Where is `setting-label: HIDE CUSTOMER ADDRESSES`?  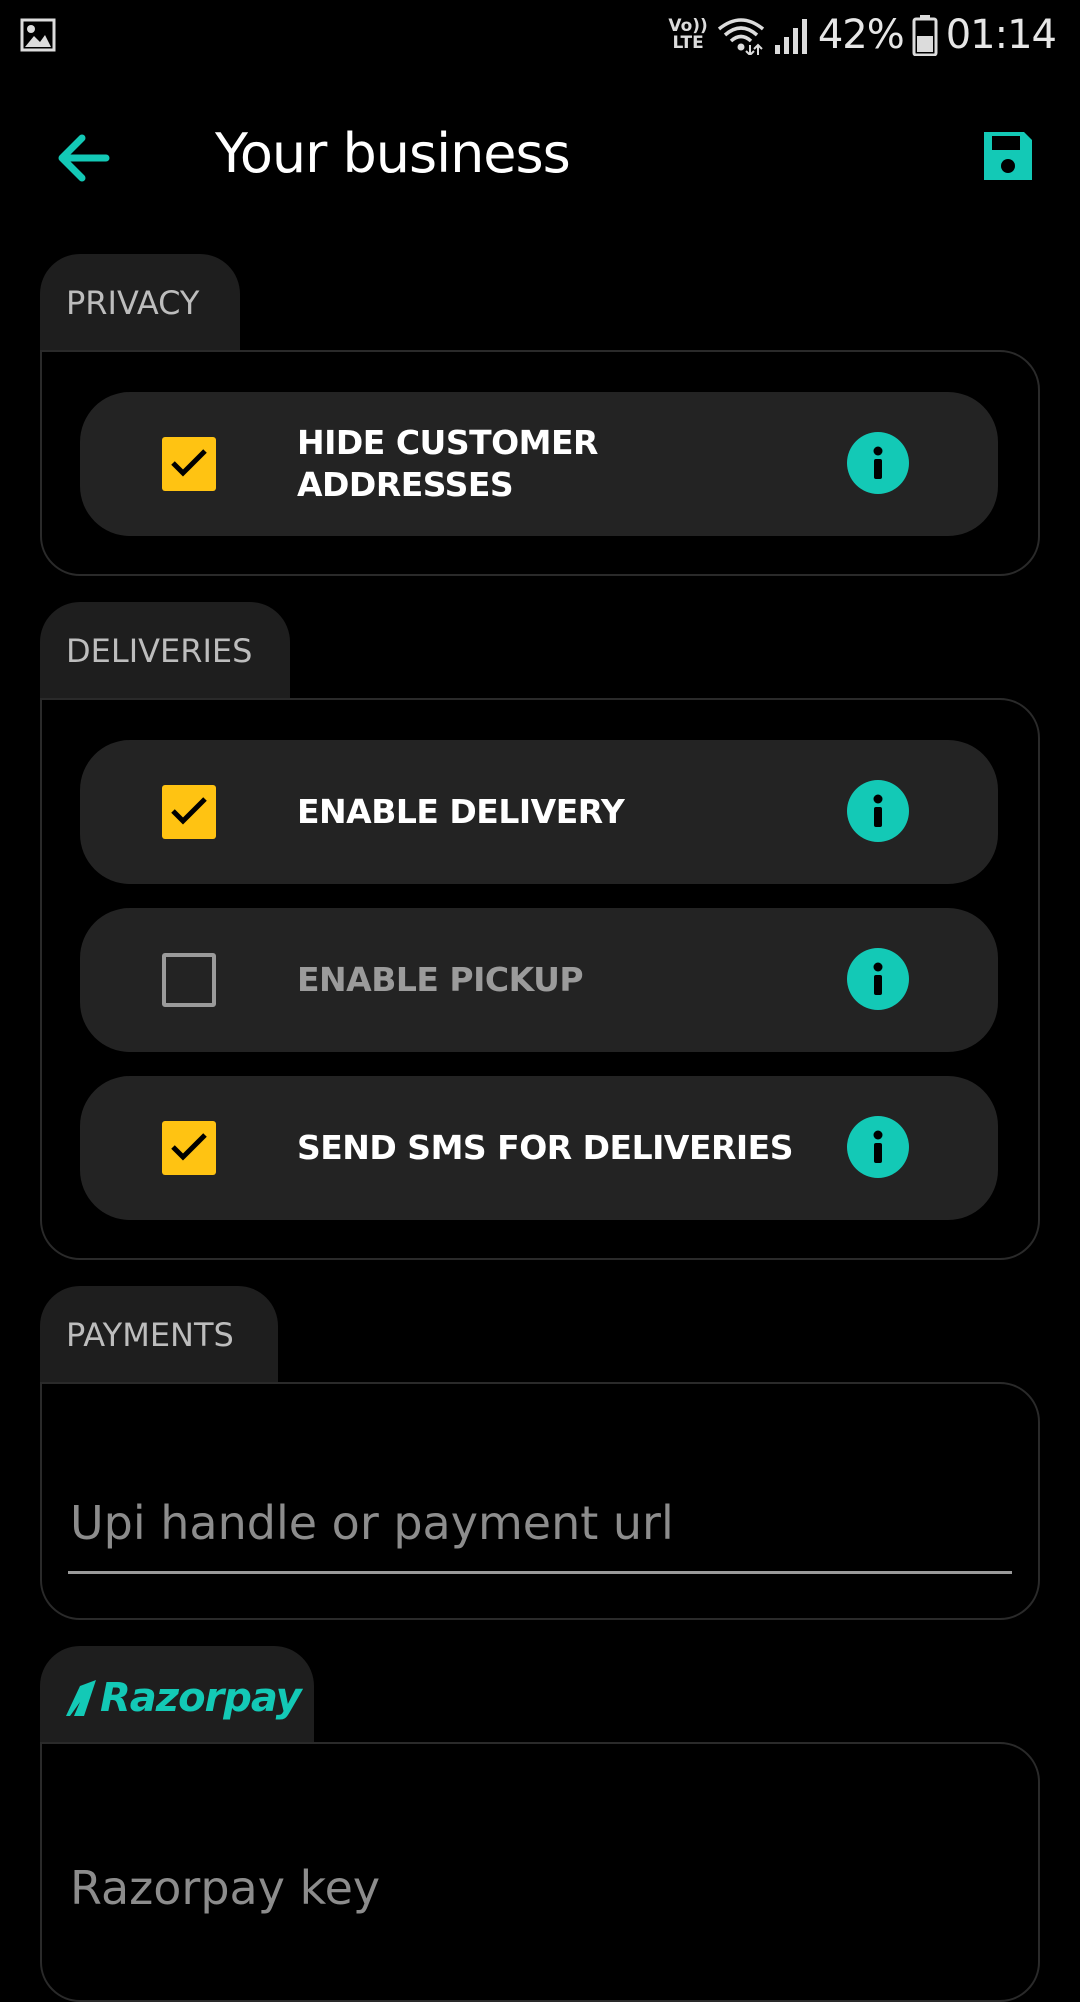 setting-label: HIDE CUSTOMER ADDRESSES is located at coordinates (447, 463).